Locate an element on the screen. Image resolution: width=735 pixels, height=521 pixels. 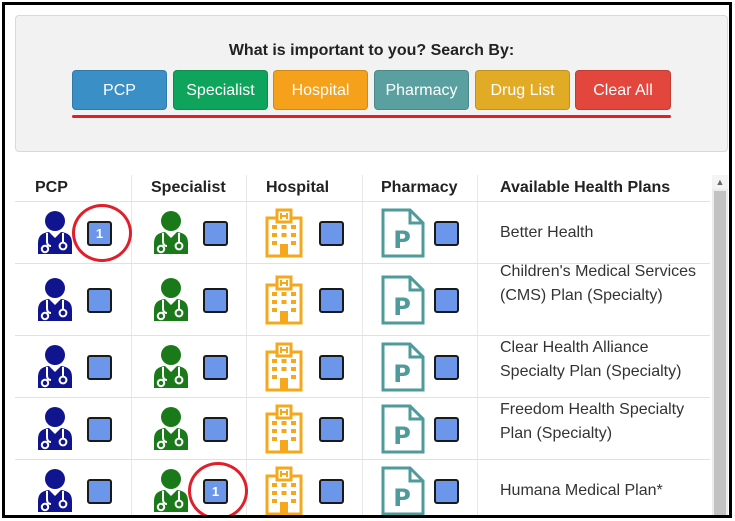
header-pcp: PCP is located at coordinates (51, 187).